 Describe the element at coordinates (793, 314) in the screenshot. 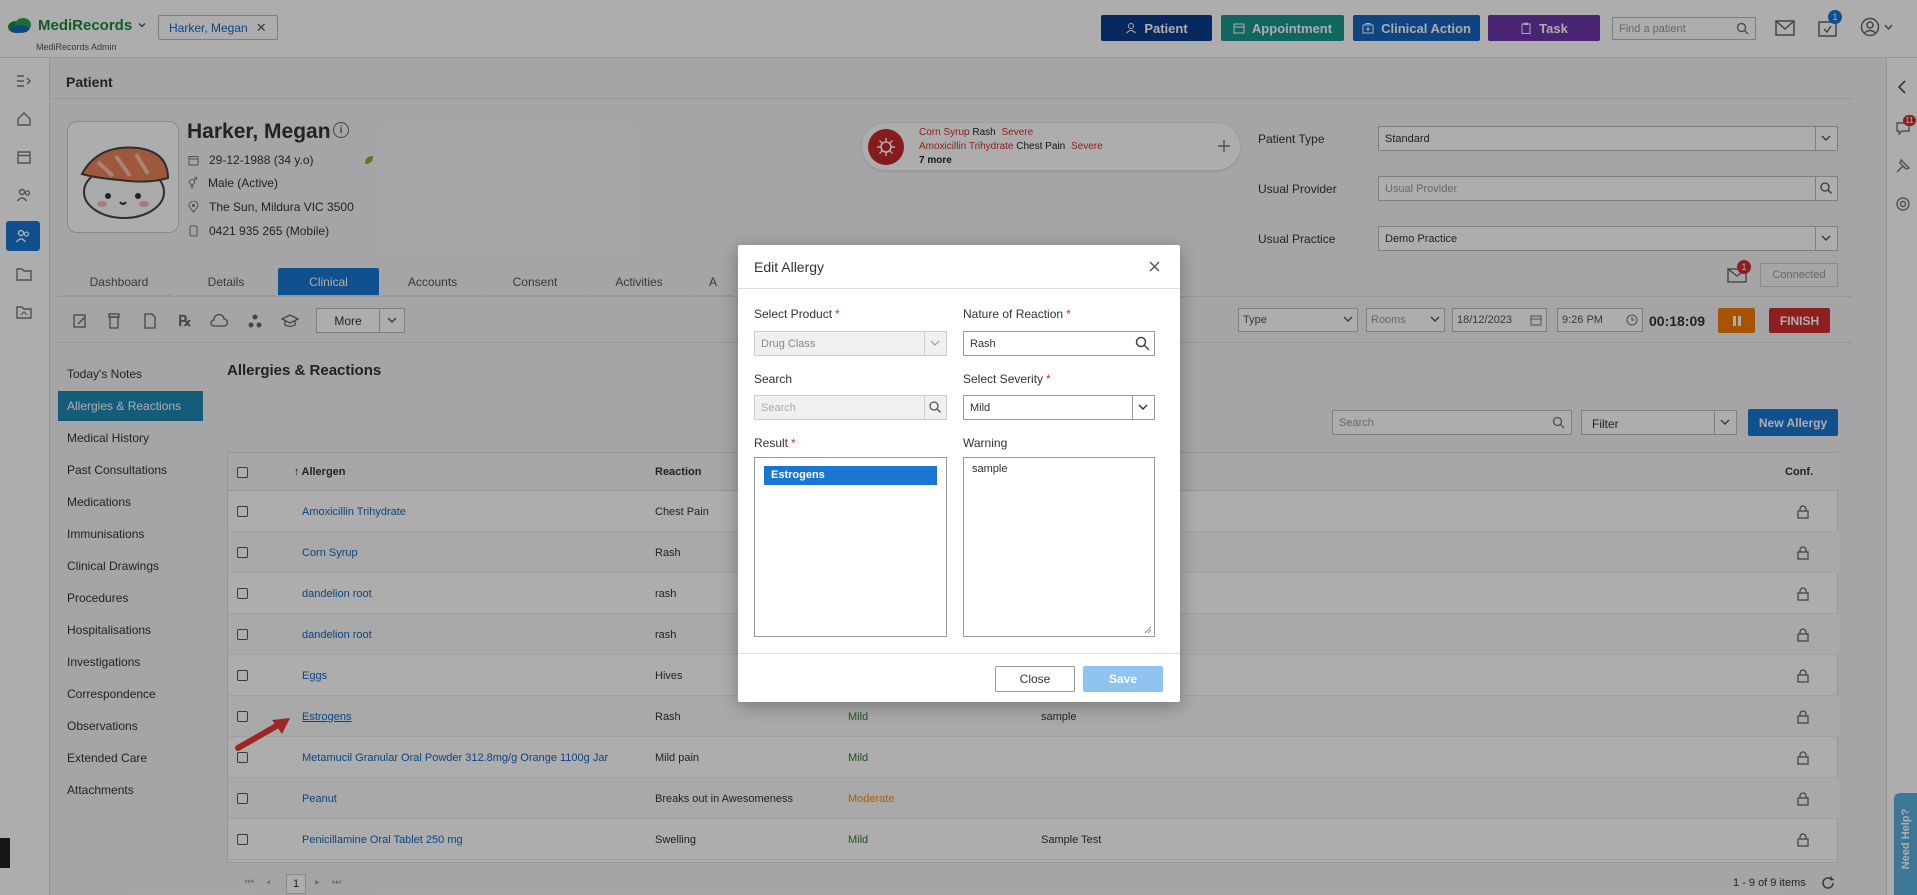

I see `select-product-label-text: Select Product` at that location.